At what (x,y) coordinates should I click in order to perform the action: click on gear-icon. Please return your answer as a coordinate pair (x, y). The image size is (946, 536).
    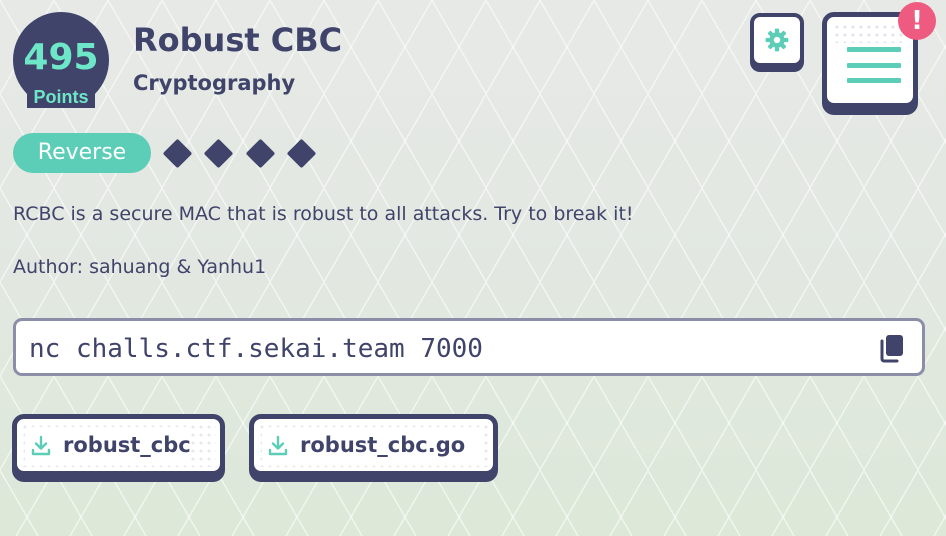
    Looking at the image, I should click on (777, 40).